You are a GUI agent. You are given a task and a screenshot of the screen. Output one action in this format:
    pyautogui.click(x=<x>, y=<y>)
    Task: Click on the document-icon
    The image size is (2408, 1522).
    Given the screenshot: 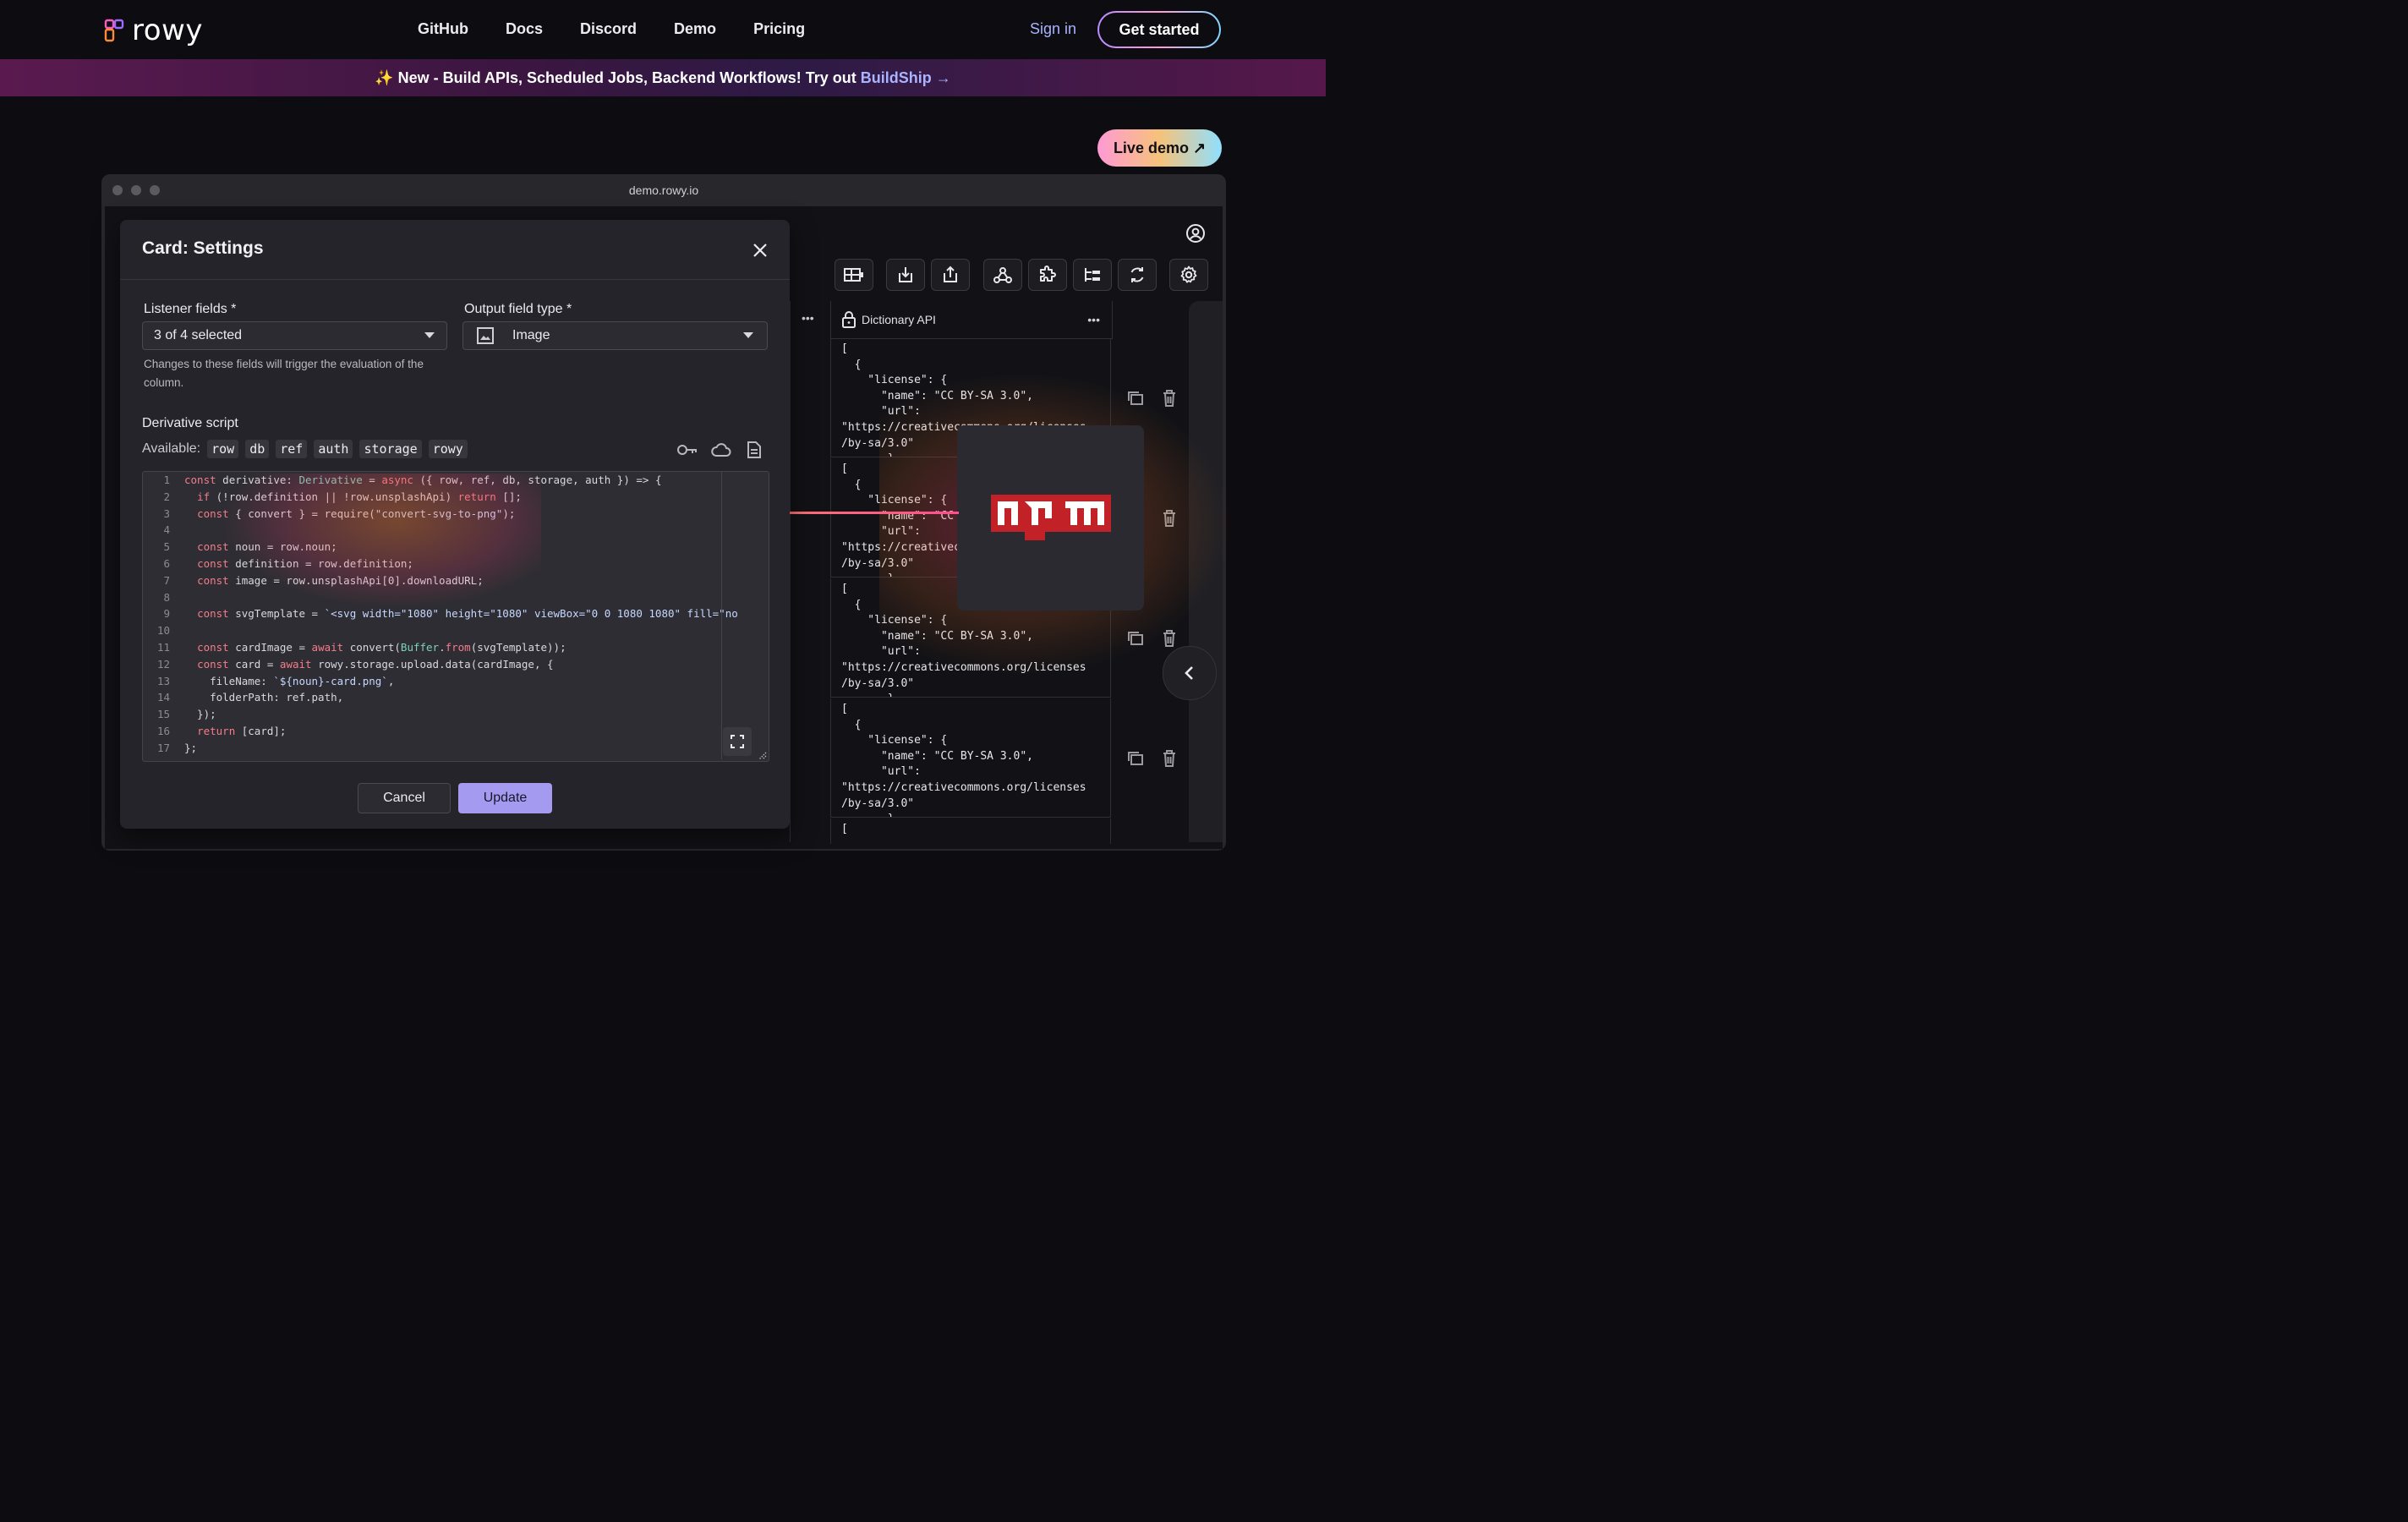 What is the action you would take?
    pyautogui.click(x=754, y=449)
    